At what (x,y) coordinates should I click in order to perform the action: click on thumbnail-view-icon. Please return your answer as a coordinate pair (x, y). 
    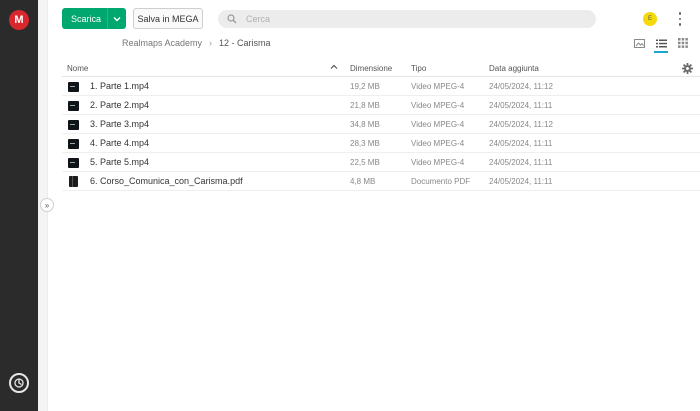
    Looking at the image, I should click on (639, 43).